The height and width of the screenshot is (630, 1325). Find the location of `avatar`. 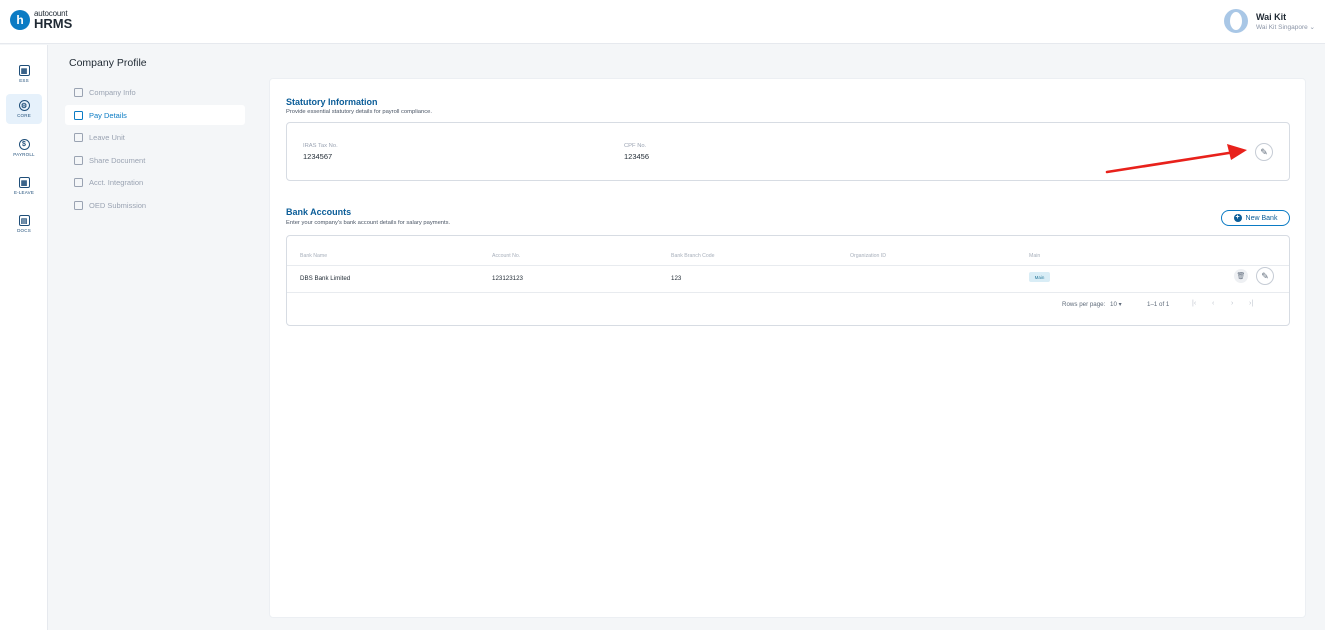

avatar is located at coordinates (1235, 21).